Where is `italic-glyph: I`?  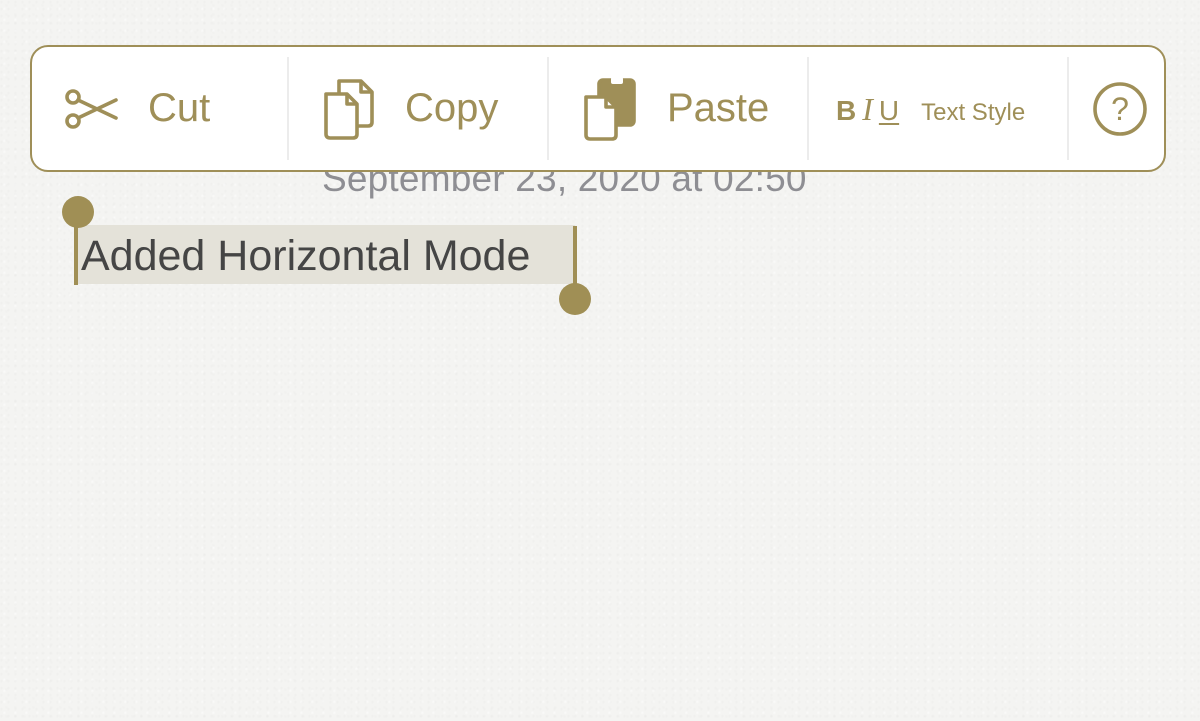 italic-glyph: I is located at coordinates (867, 108).